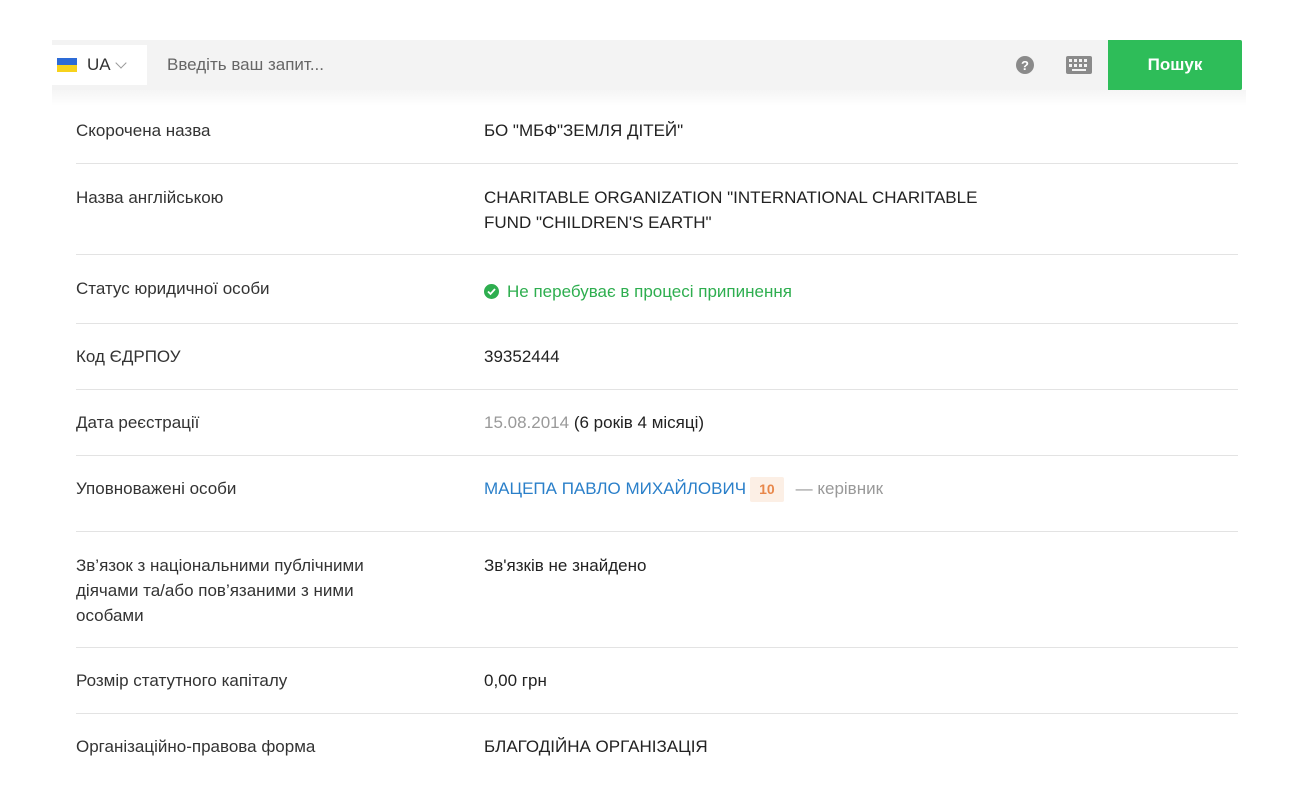  I want to click on language-selector: UA, so click(99, 65).